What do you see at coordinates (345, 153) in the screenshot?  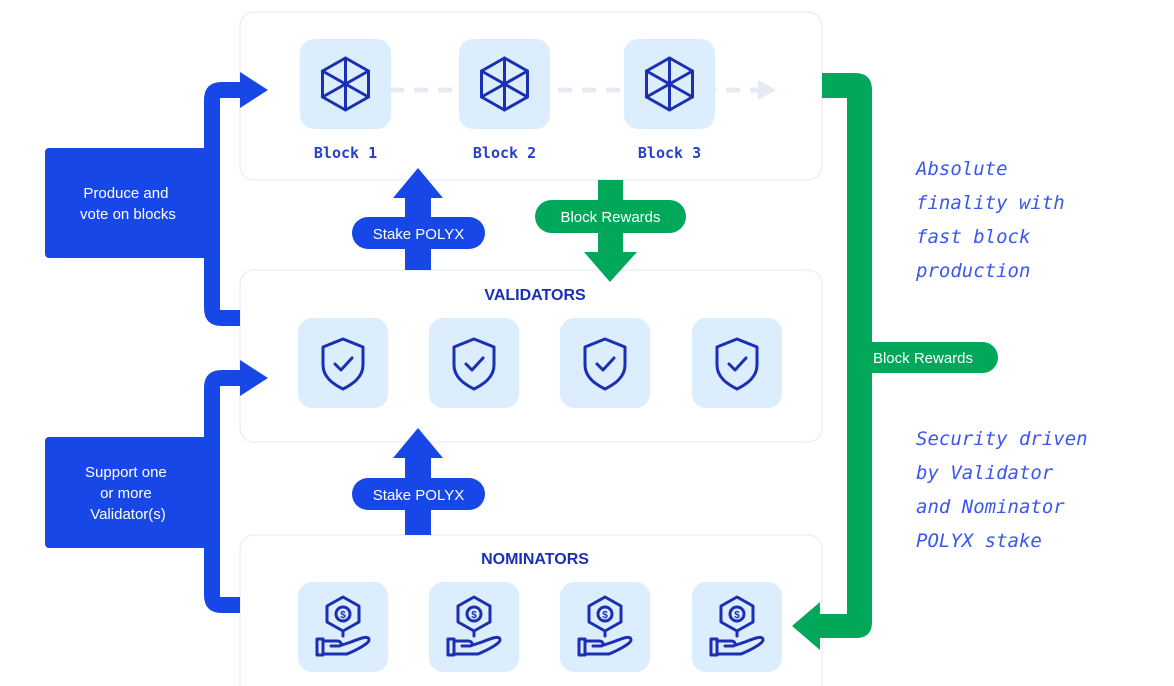 I see `block-label: Block 1` at bounding box center [345, 153].